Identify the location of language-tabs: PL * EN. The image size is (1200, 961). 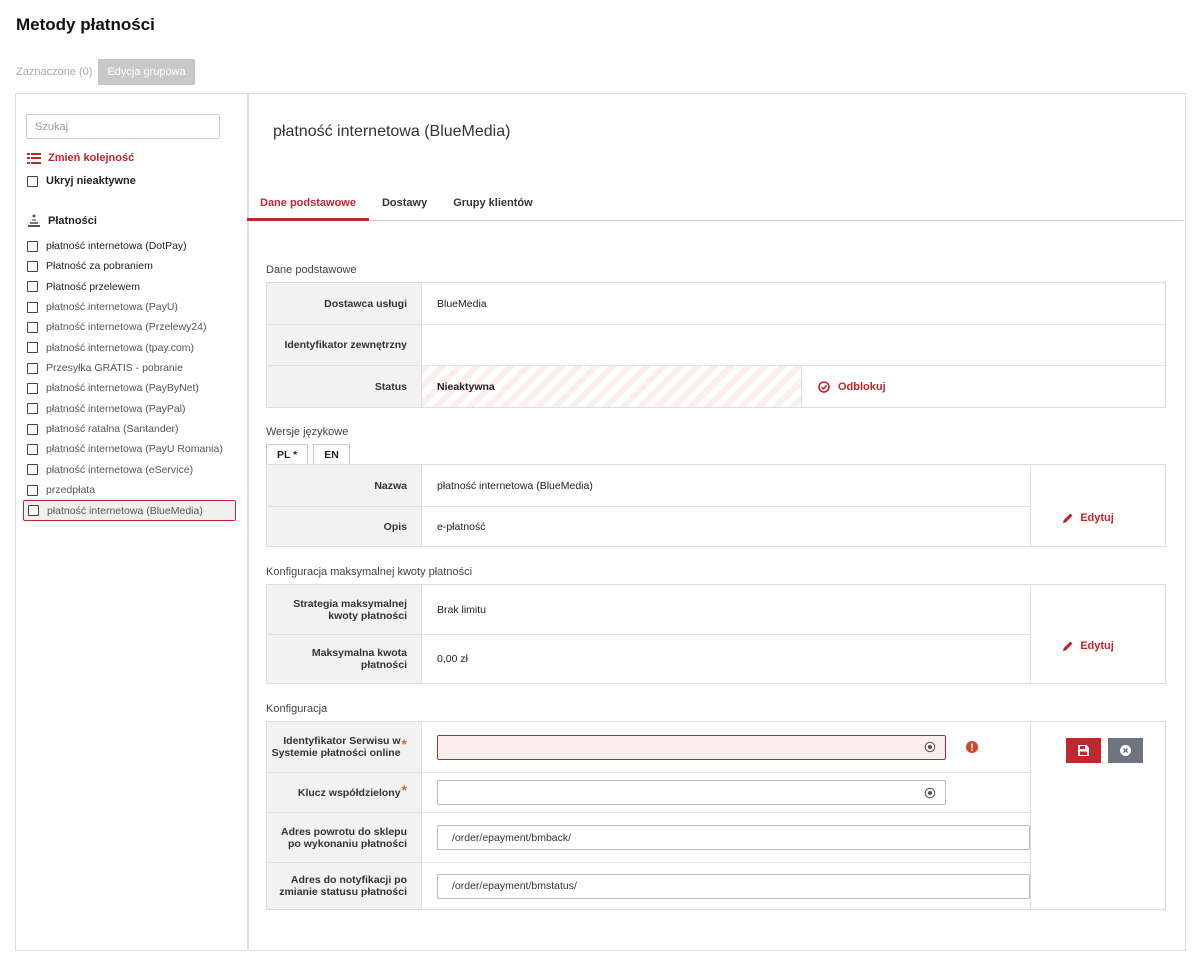
(310, 454).